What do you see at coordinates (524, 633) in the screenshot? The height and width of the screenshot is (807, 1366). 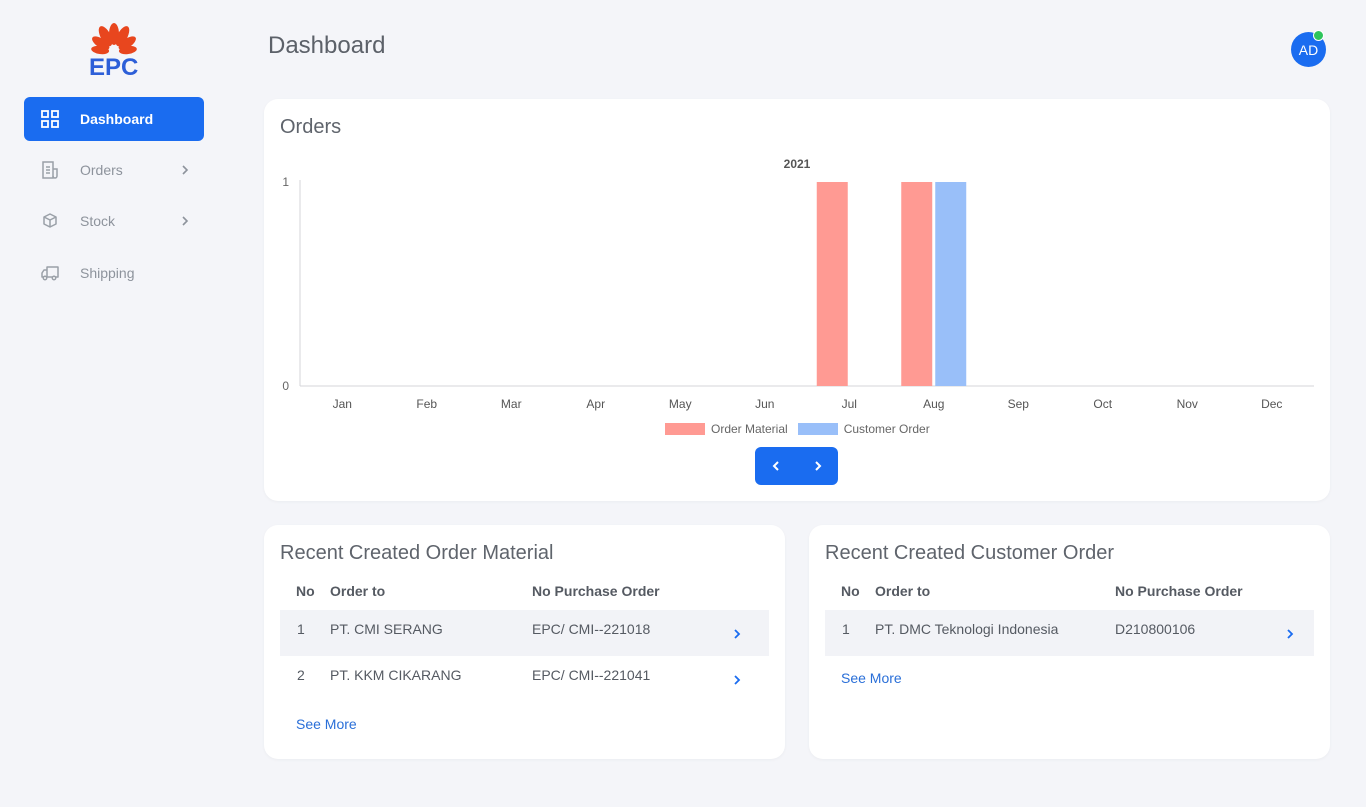 I see `table-row: 1 PT. CMI SERANG EPC/ CMI--221018` at bounding box center [524, 633].